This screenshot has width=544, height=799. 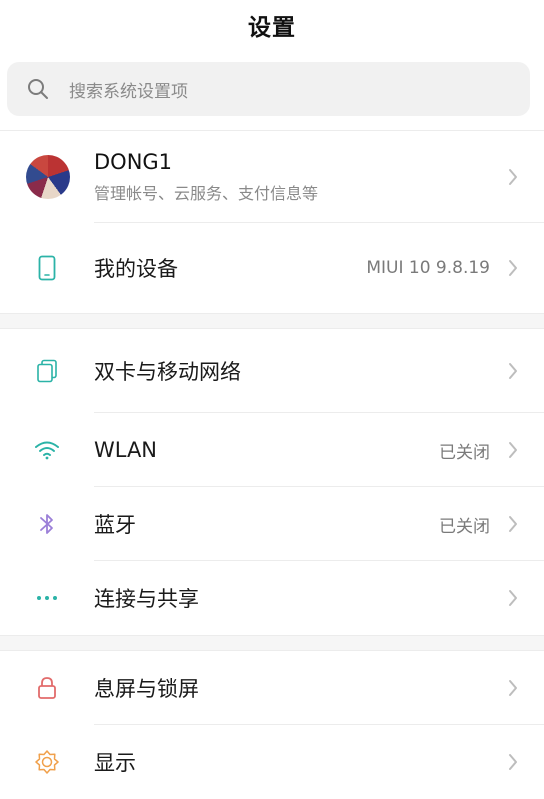 What do you see at coordinates (126, 450) in the screenshot?
I see `settings-item-label: WLAN` at bounding box center [126, 450].